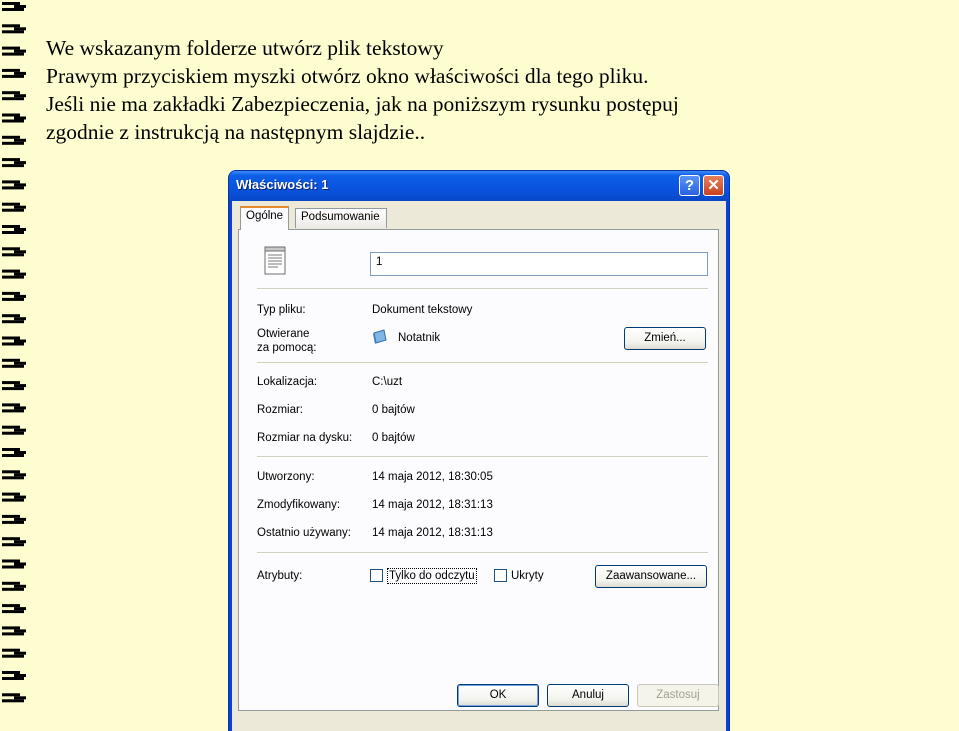  What do you see at coordinates (282, 184) in the screenshot?
I see `dialog-title: Właściwości: 1` at bounding box center [282, 184].